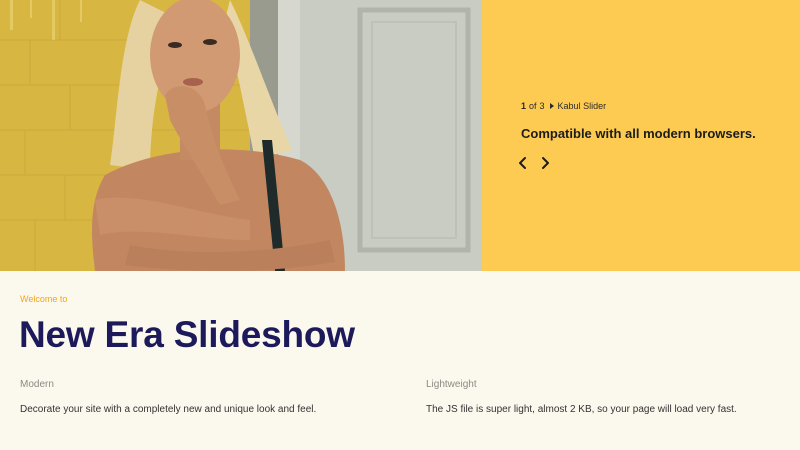  I want to click on slide-current-number: 1, so click(524, 106).